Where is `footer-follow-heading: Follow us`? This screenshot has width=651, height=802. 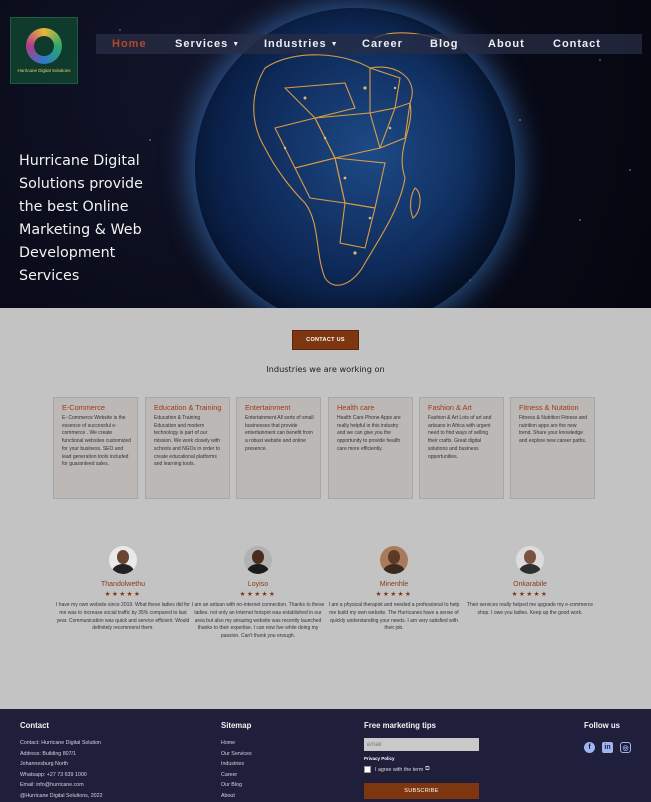
footer-follow-heading: Follow us is located at coordinates (602, 725).